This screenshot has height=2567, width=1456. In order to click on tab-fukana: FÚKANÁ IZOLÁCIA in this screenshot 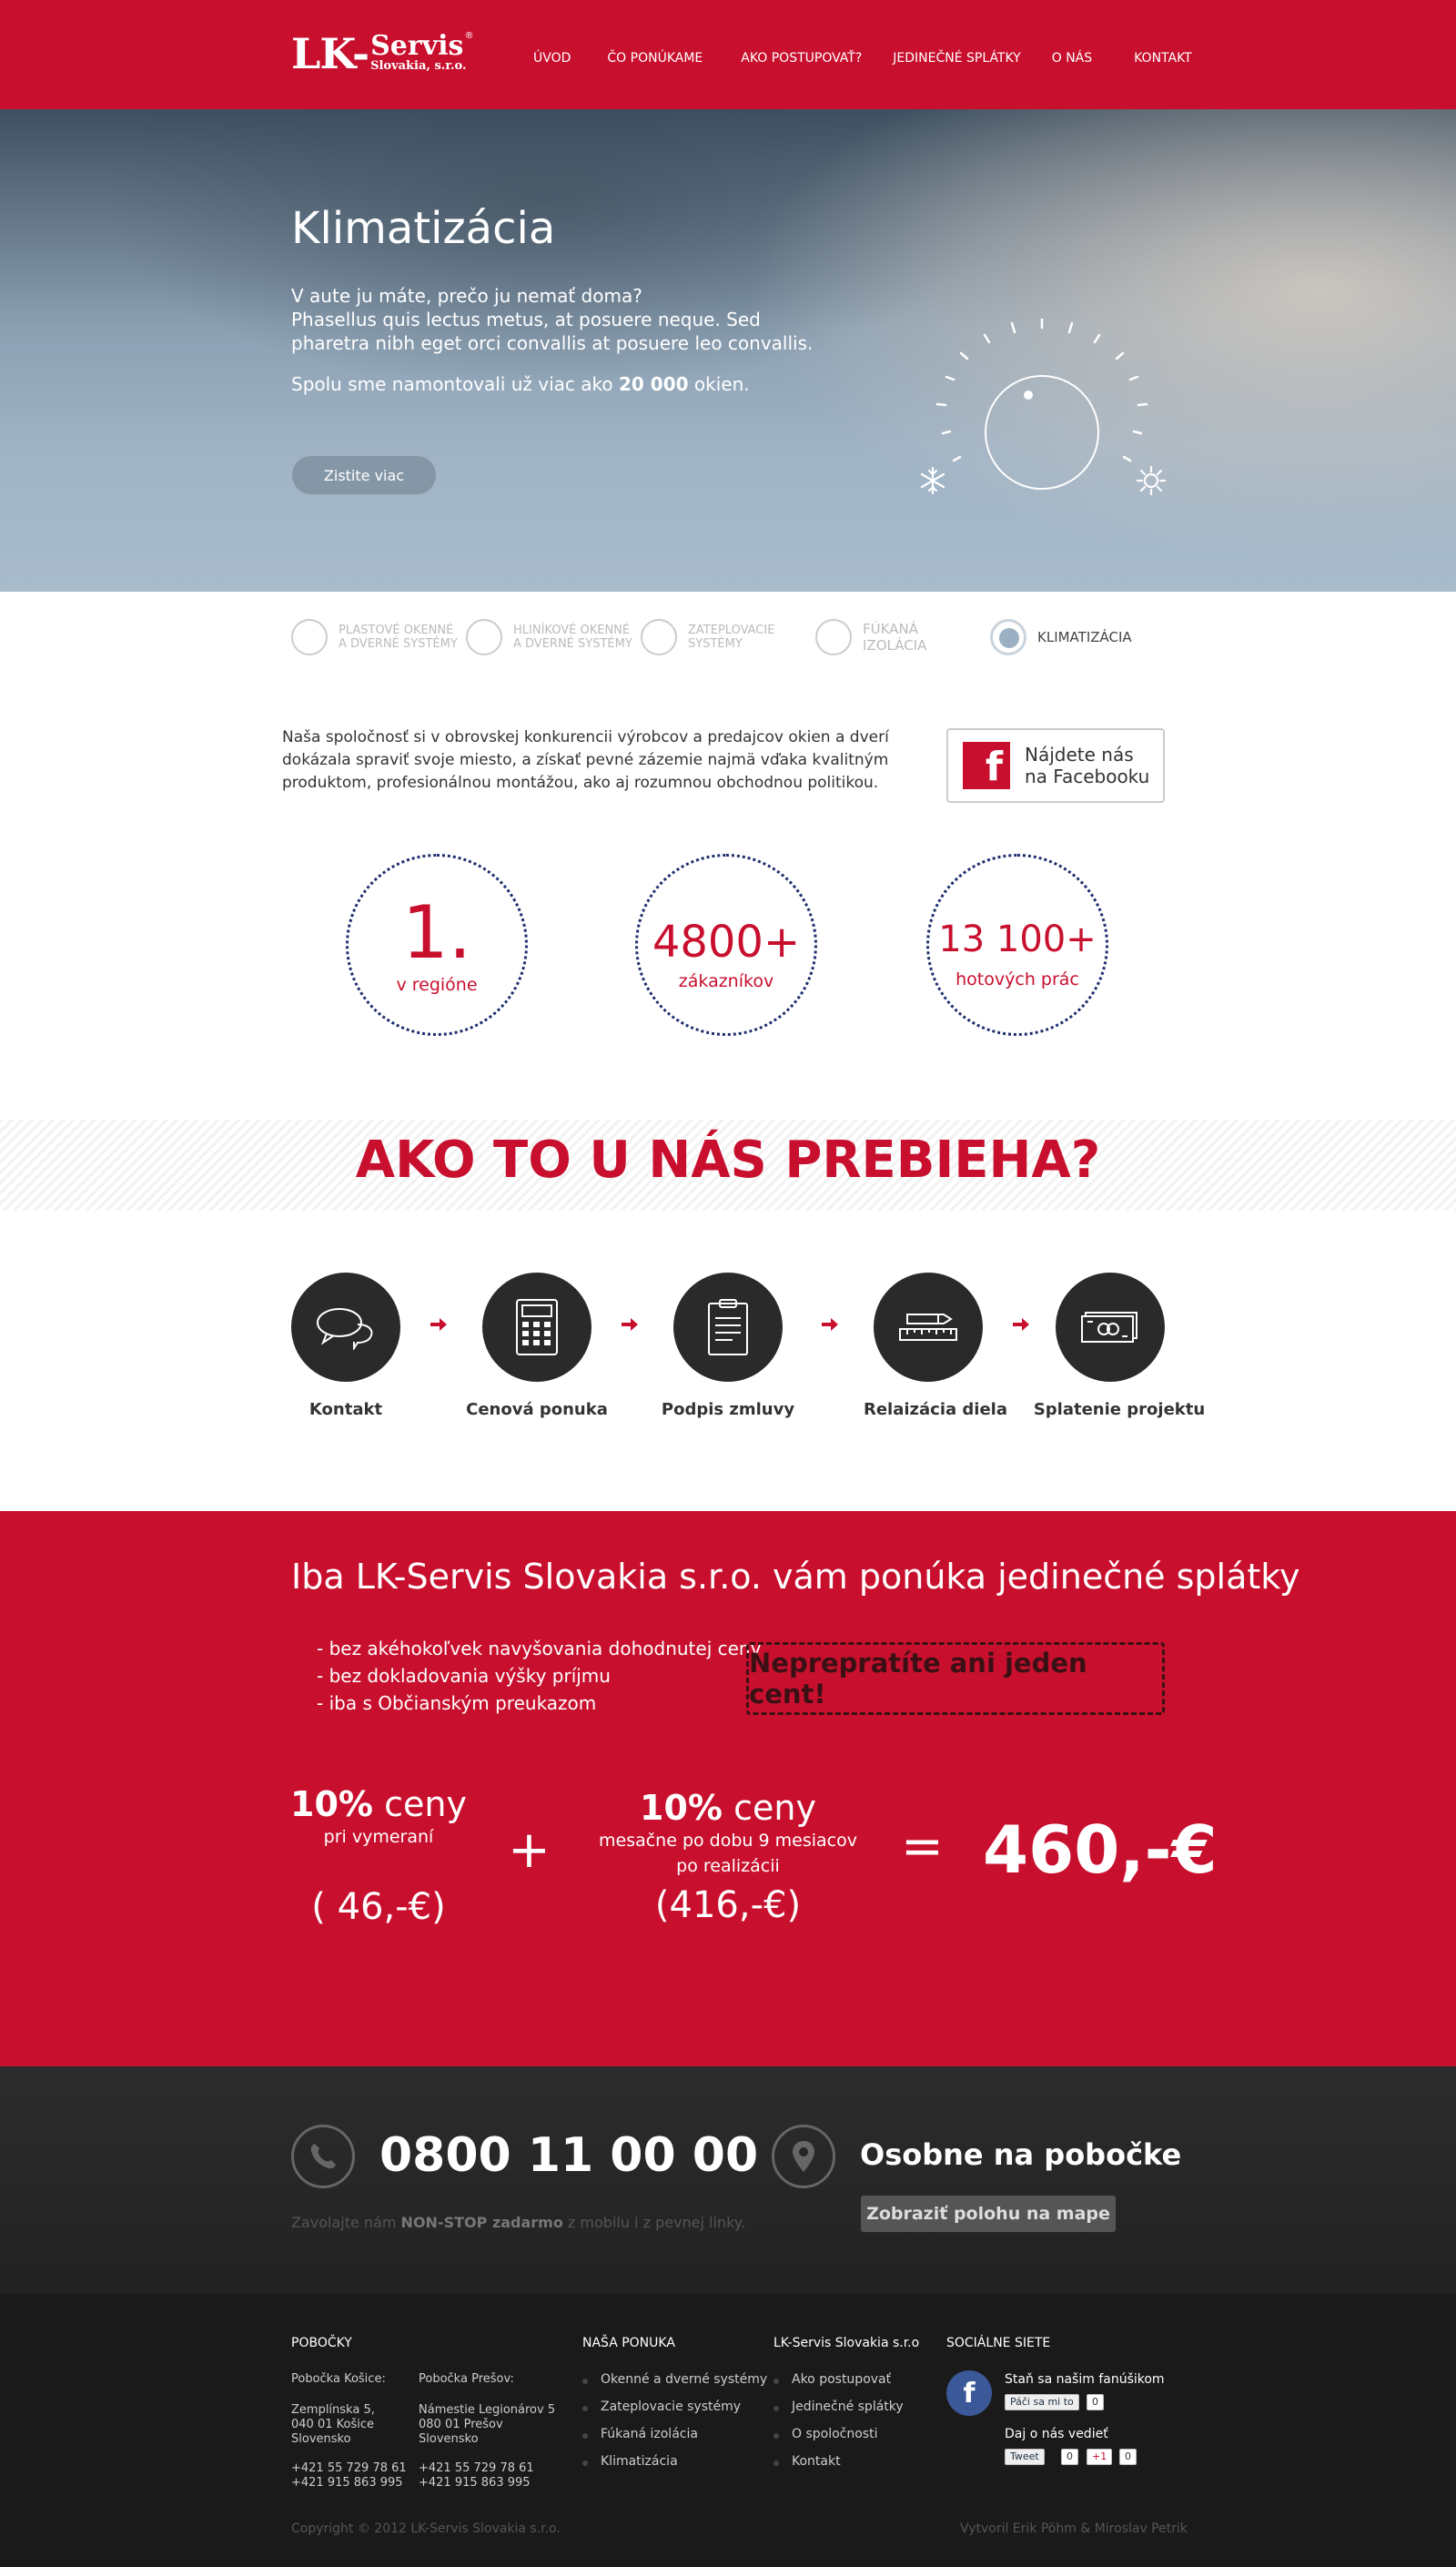, I will do `click(871, 637)`.